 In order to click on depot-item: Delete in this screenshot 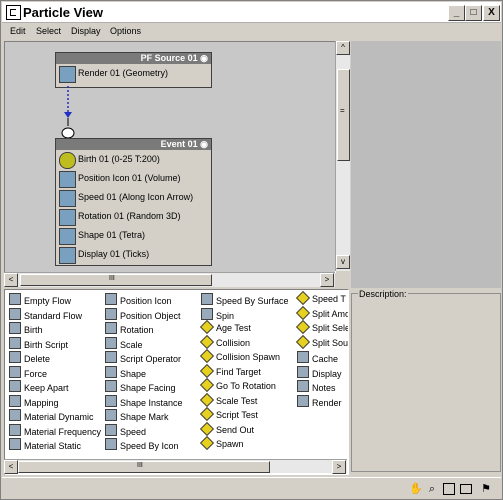, I will do `click(29, 357)`.